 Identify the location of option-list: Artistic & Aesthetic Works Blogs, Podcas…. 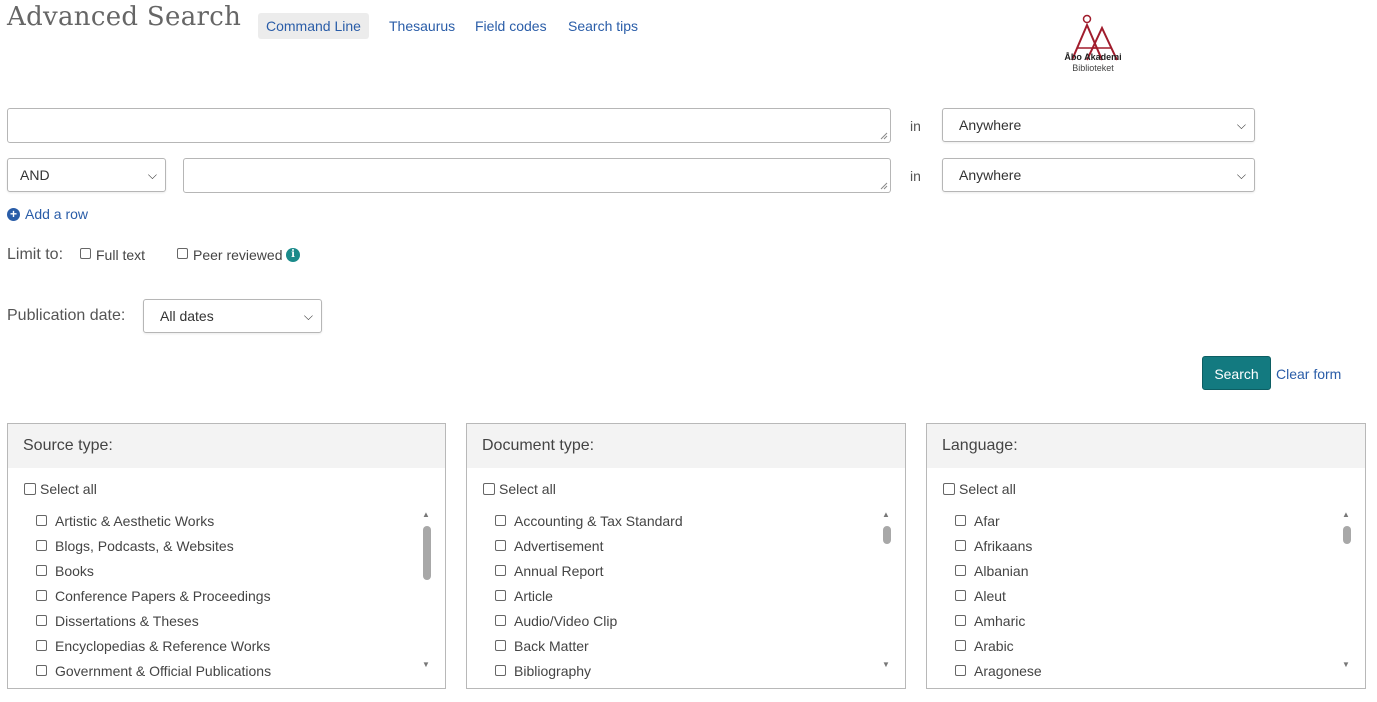
(230, 595).